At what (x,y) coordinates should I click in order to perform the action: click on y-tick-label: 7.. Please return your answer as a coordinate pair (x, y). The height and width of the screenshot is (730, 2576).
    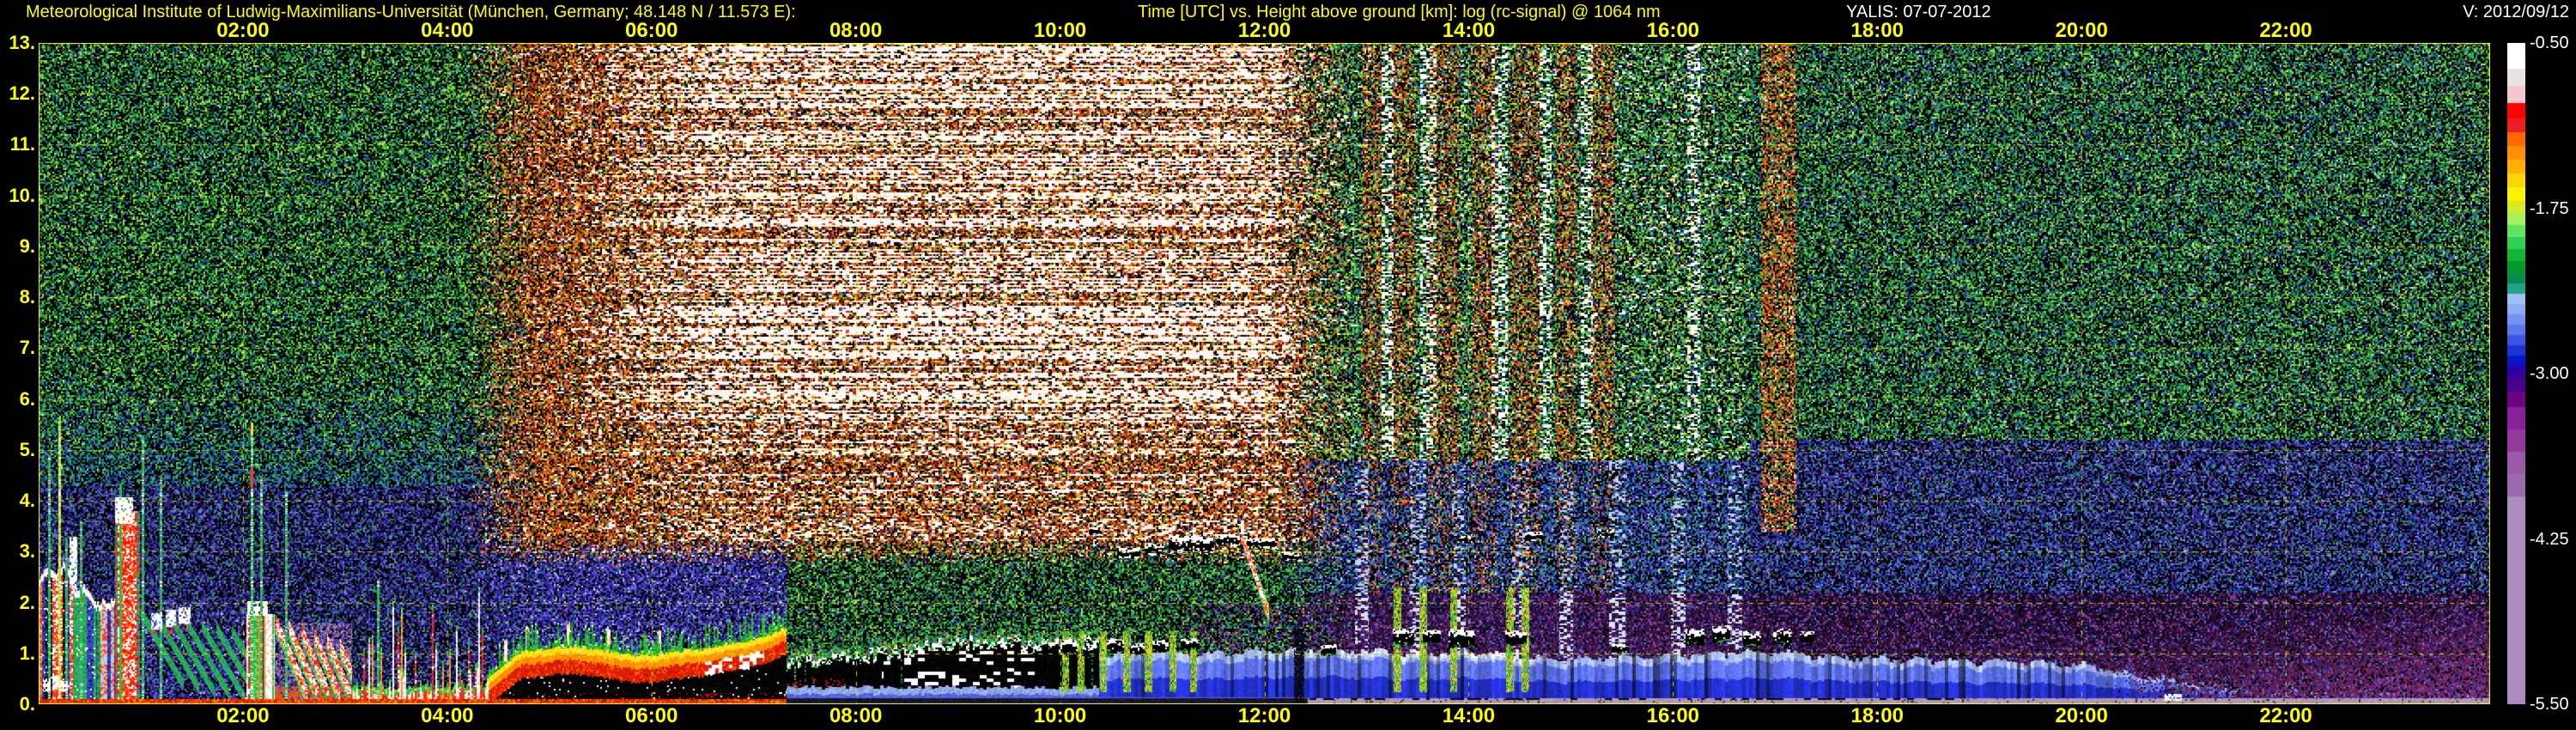
    Looking at the image, I should click on (27, 347).